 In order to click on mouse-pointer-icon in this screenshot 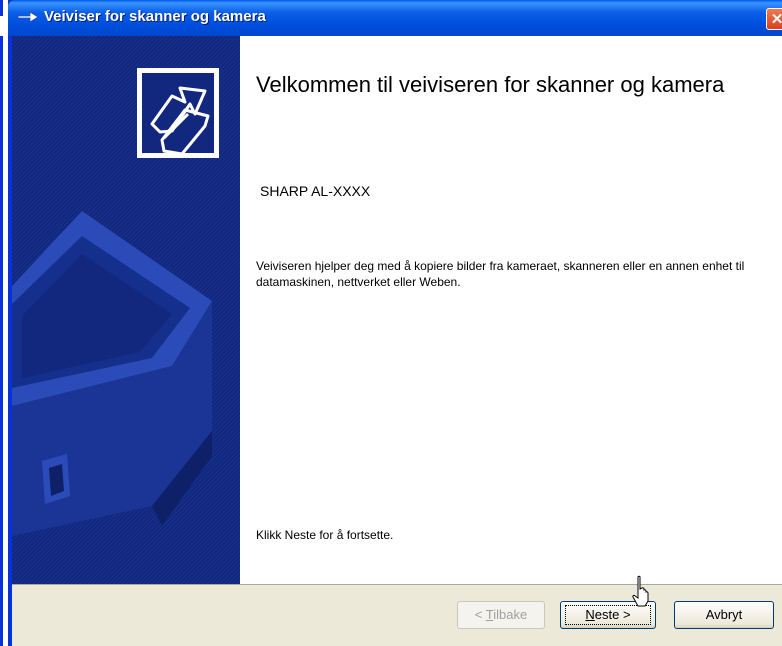, I will do `click(640, 591)`.